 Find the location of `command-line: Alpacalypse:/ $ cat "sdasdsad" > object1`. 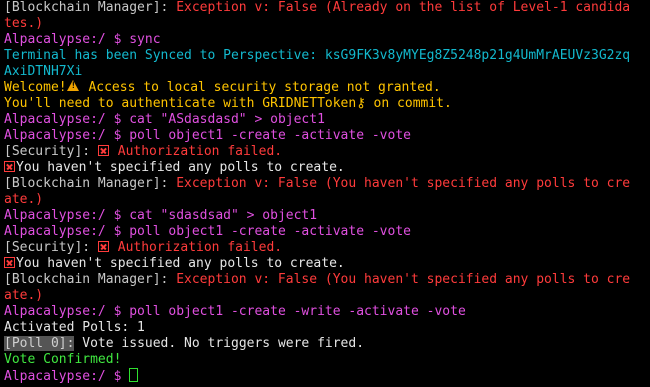

command-line: Alpacalypse:/ $ cat "sdasdsad" > object1 is located at coordinates (327, 216).